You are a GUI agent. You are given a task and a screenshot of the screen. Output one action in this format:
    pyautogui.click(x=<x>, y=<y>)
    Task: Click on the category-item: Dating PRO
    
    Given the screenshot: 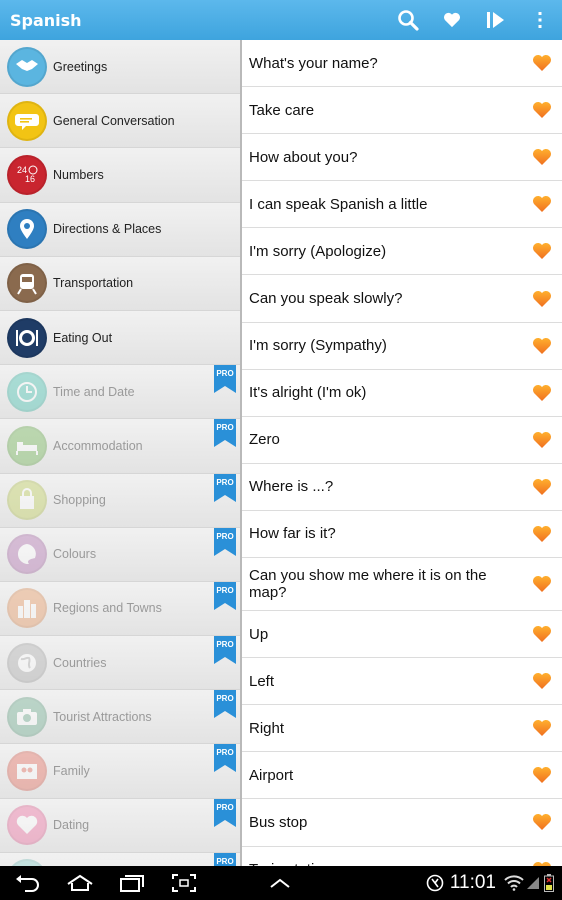 What is the action you would take?
    pyautogui.click(x=120, y=825)
    